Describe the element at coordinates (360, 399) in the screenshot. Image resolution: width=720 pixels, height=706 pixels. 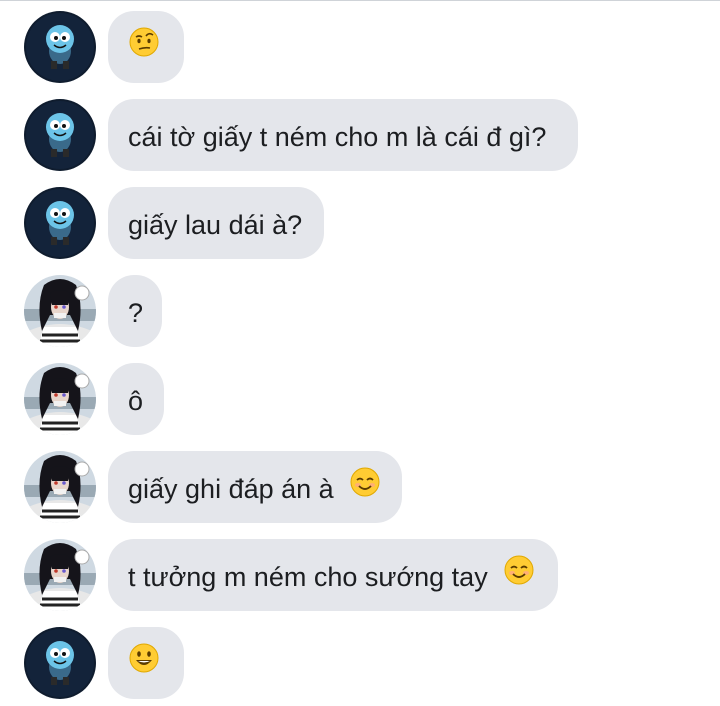
I see `message-row: ô` at that location.